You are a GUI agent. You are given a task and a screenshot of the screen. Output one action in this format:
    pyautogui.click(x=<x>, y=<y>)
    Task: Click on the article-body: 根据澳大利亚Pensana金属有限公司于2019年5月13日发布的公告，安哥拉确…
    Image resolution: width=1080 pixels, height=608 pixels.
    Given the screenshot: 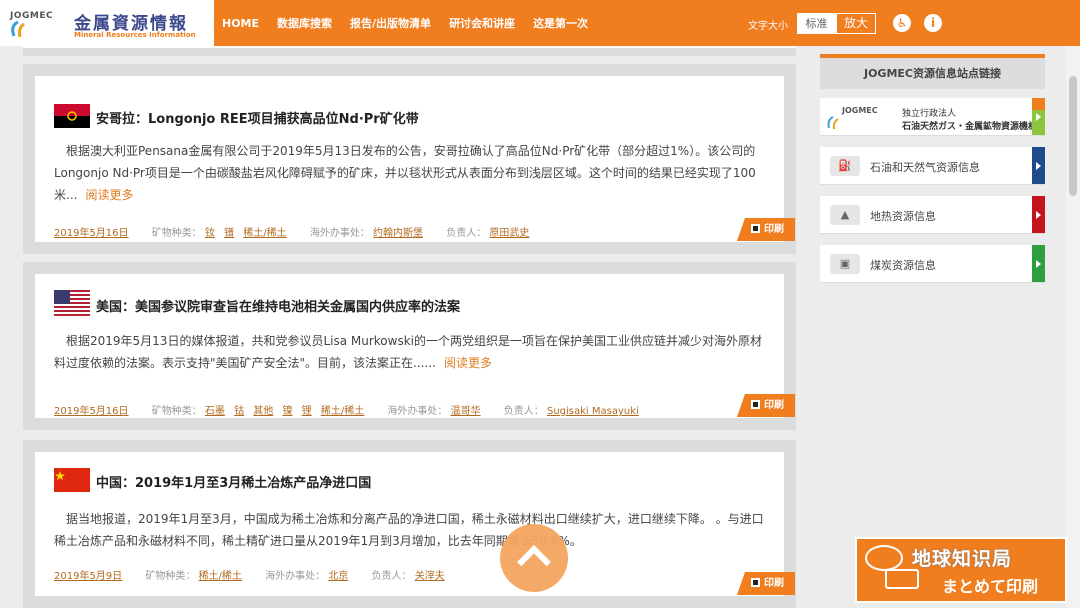 What is the action you would take?
    pyautogui.click(x=409, y=173)
    